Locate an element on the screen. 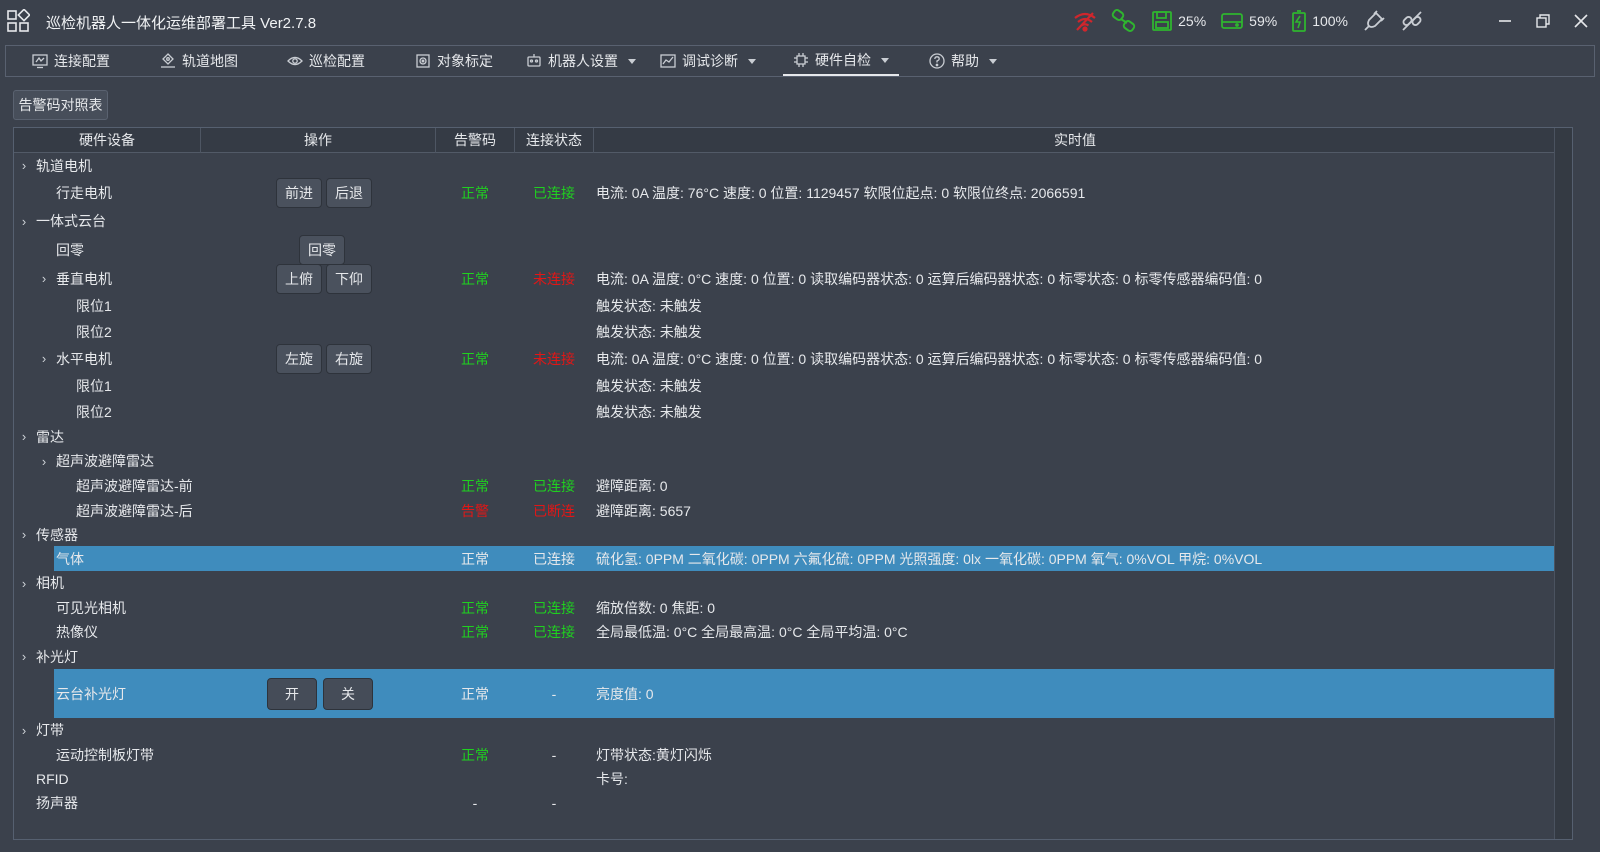  help-icon is located at coordinates (937, 61).